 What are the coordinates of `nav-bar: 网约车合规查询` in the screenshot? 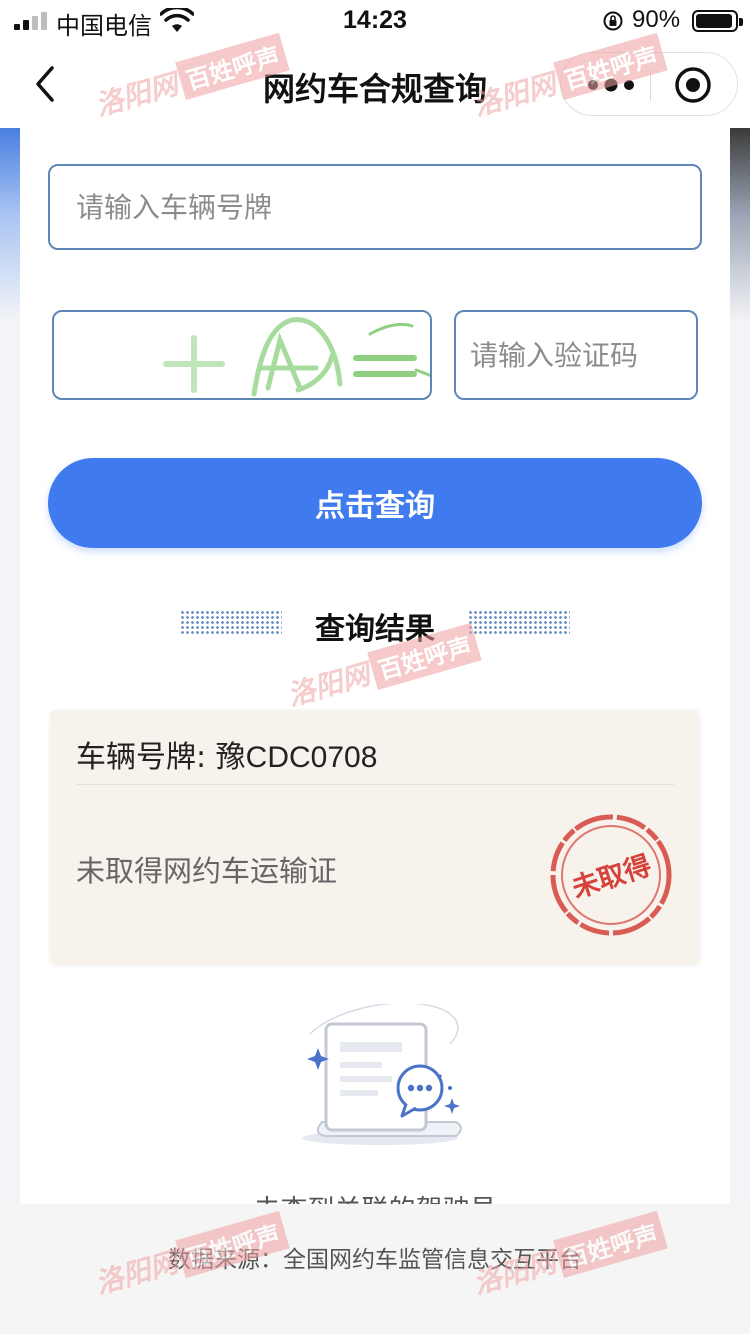 It's located at (375, 84).